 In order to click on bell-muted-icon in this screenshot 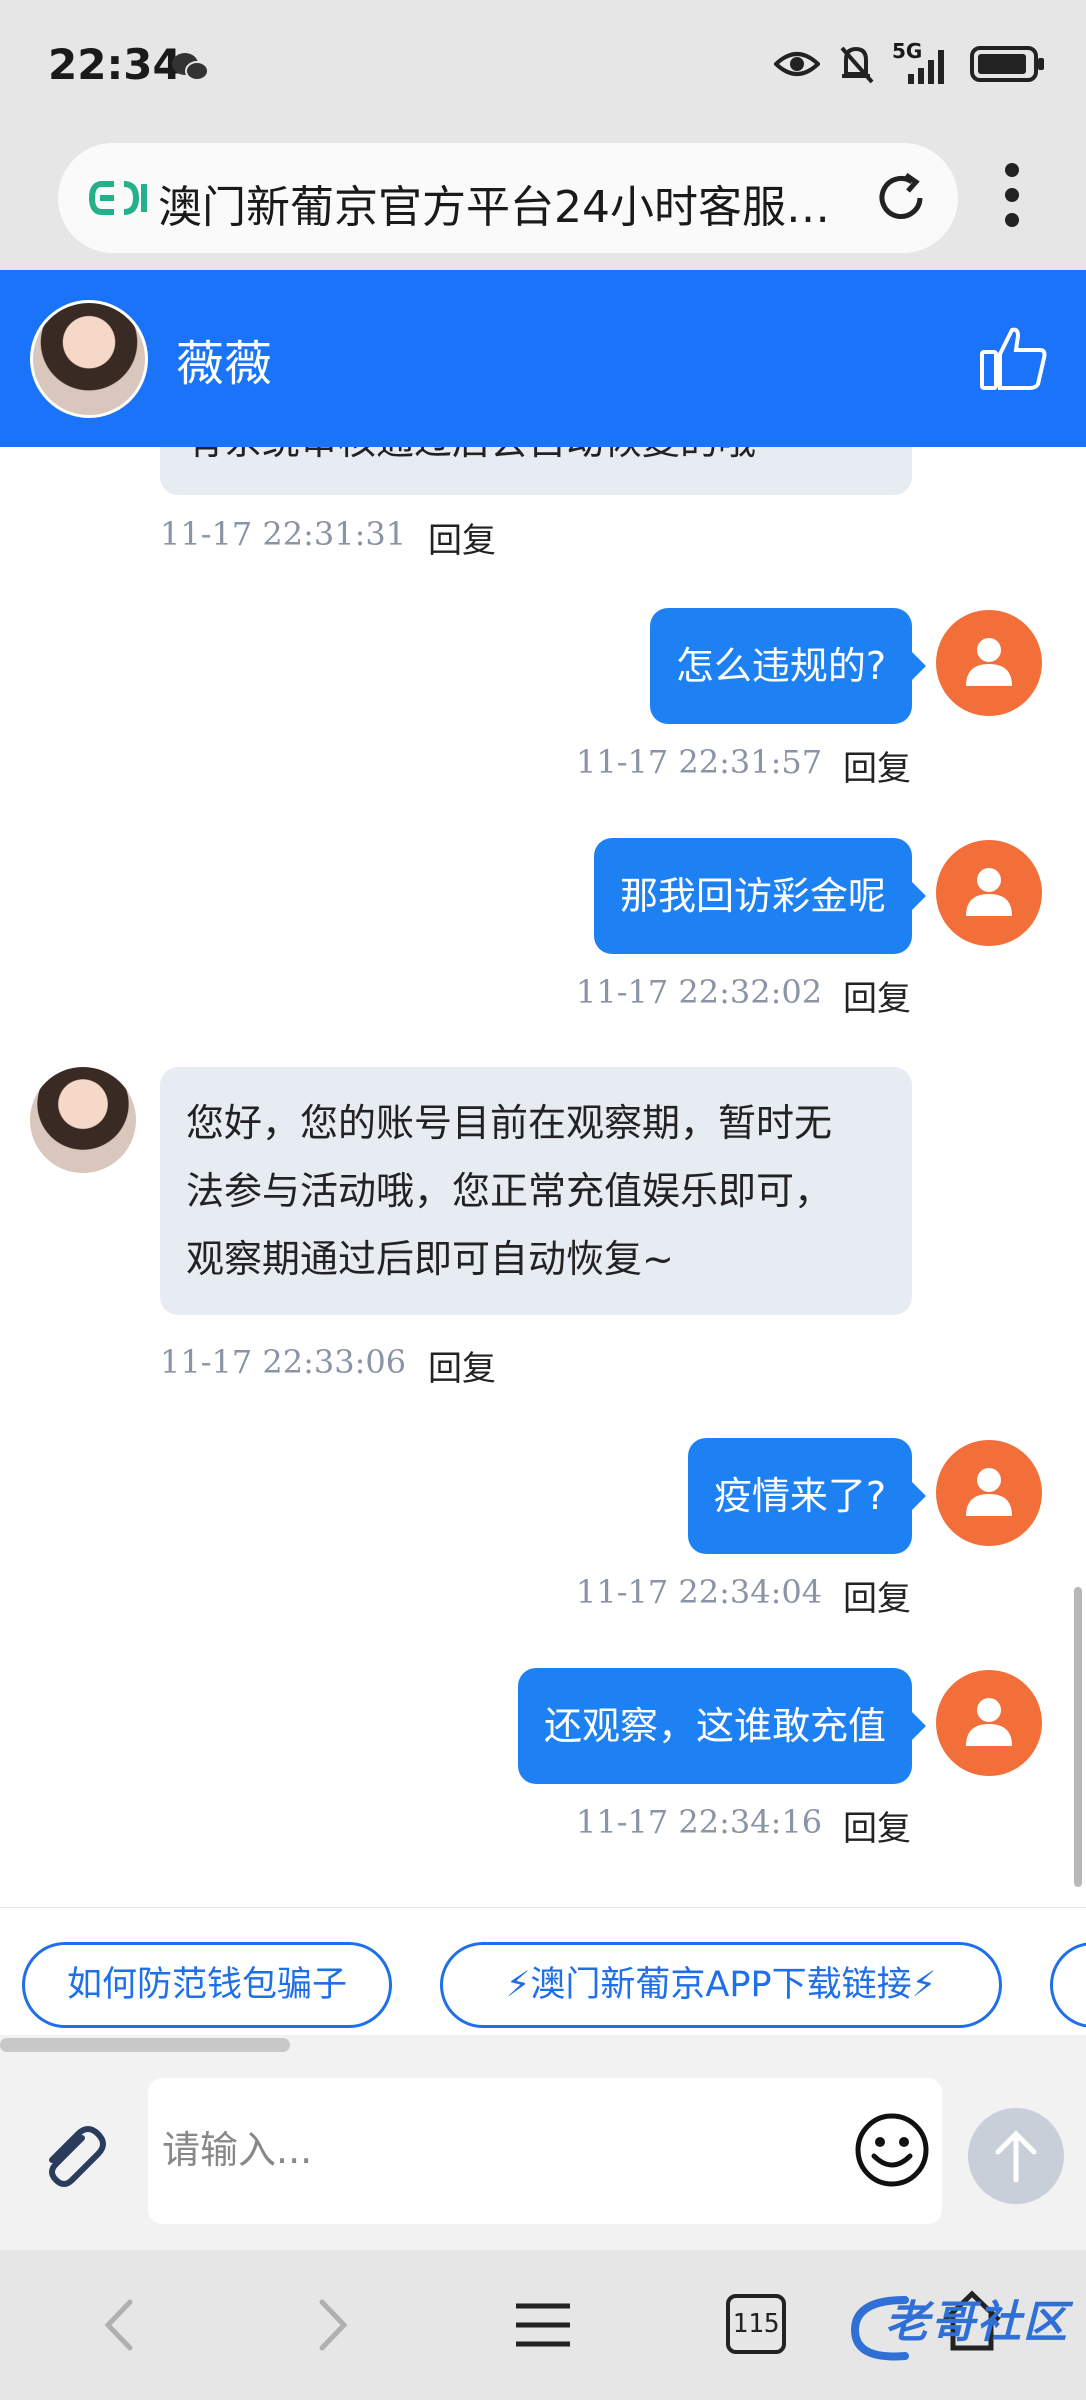, I will do `click(857, 65)`.